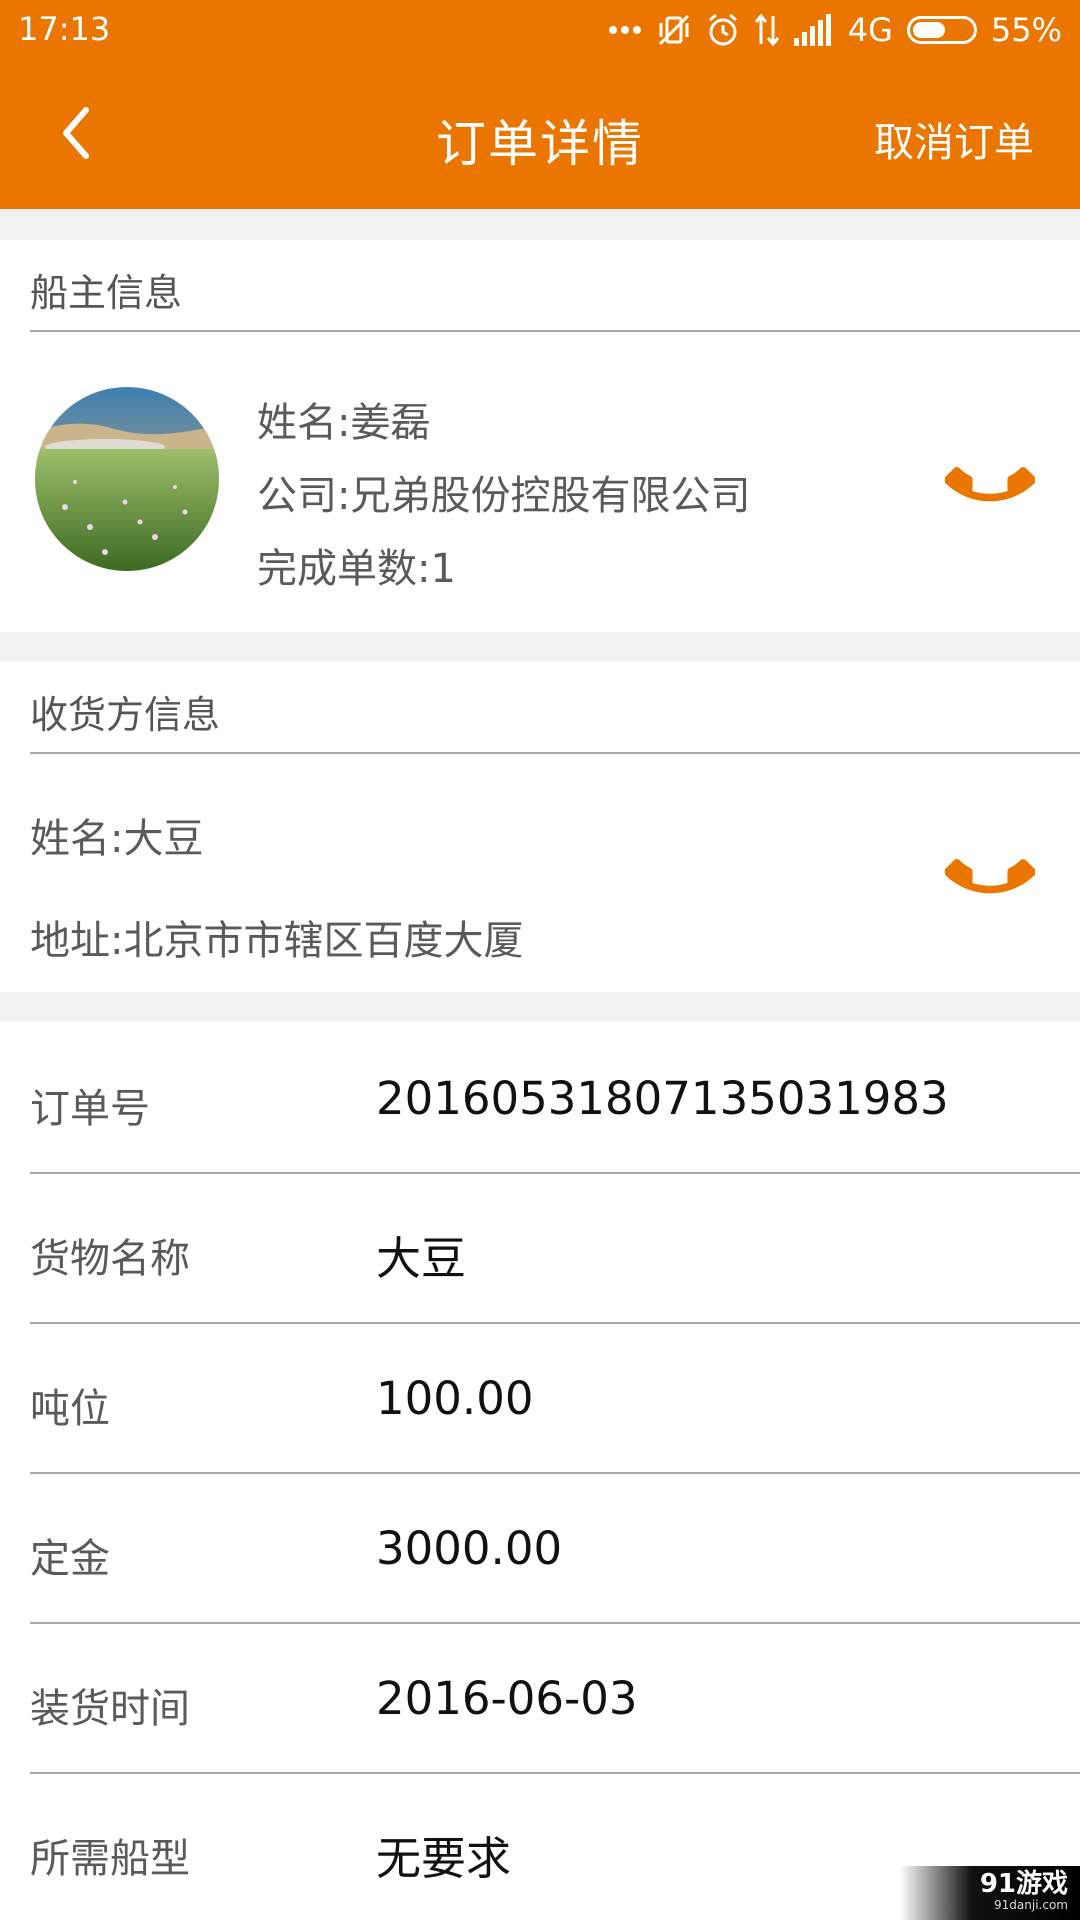 The height and width of the screenshot is (1920, 1080). I want to click on receiver-name: 姓名:大豆, so click(117, 839).